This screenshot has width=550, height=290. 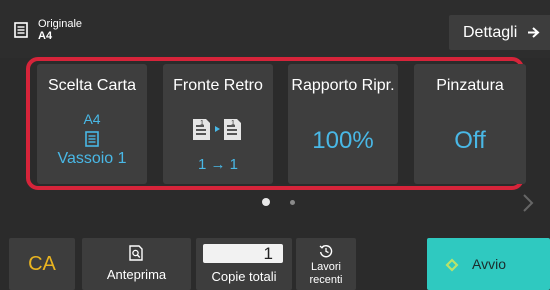 I want to click on original-size: A4, so click(x=45, y=36).